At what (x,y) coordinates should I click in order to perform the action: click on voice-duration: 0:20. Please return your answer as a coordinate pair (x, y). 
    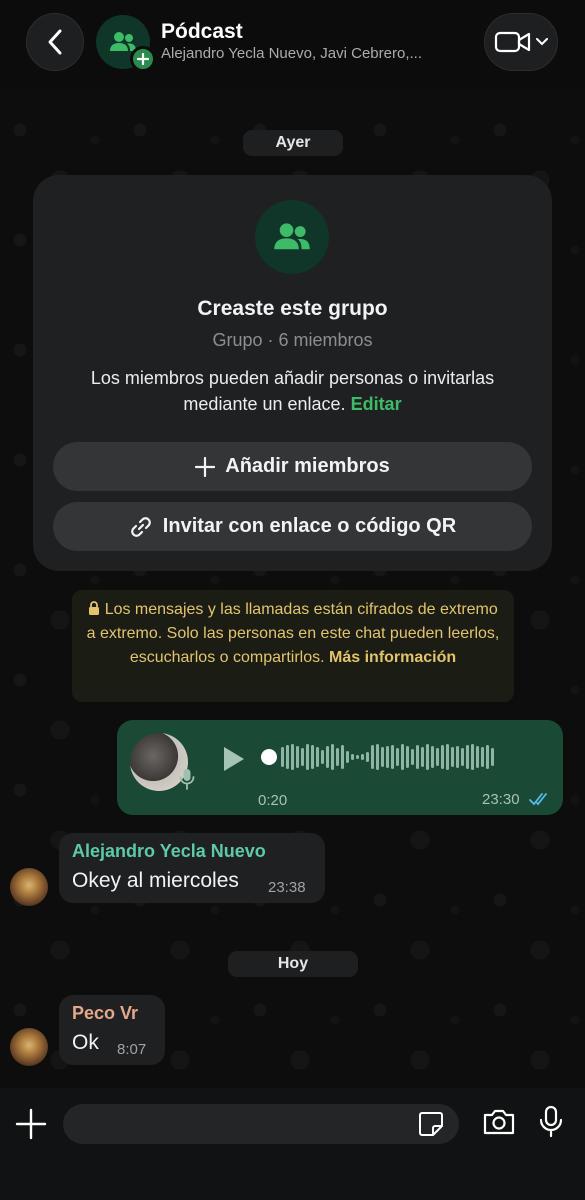
    Looking at the image, I should click on (273, 800).